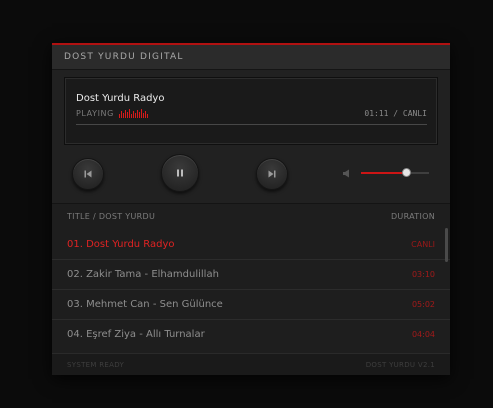 This screenshot has height=408, width=493. What do you see at coordinates (251, 334) in the screenshot?
I see `playlist-item: 04. Eşref Ziya - Allı Turnalar 04:04` at bounding box center [251, 334].